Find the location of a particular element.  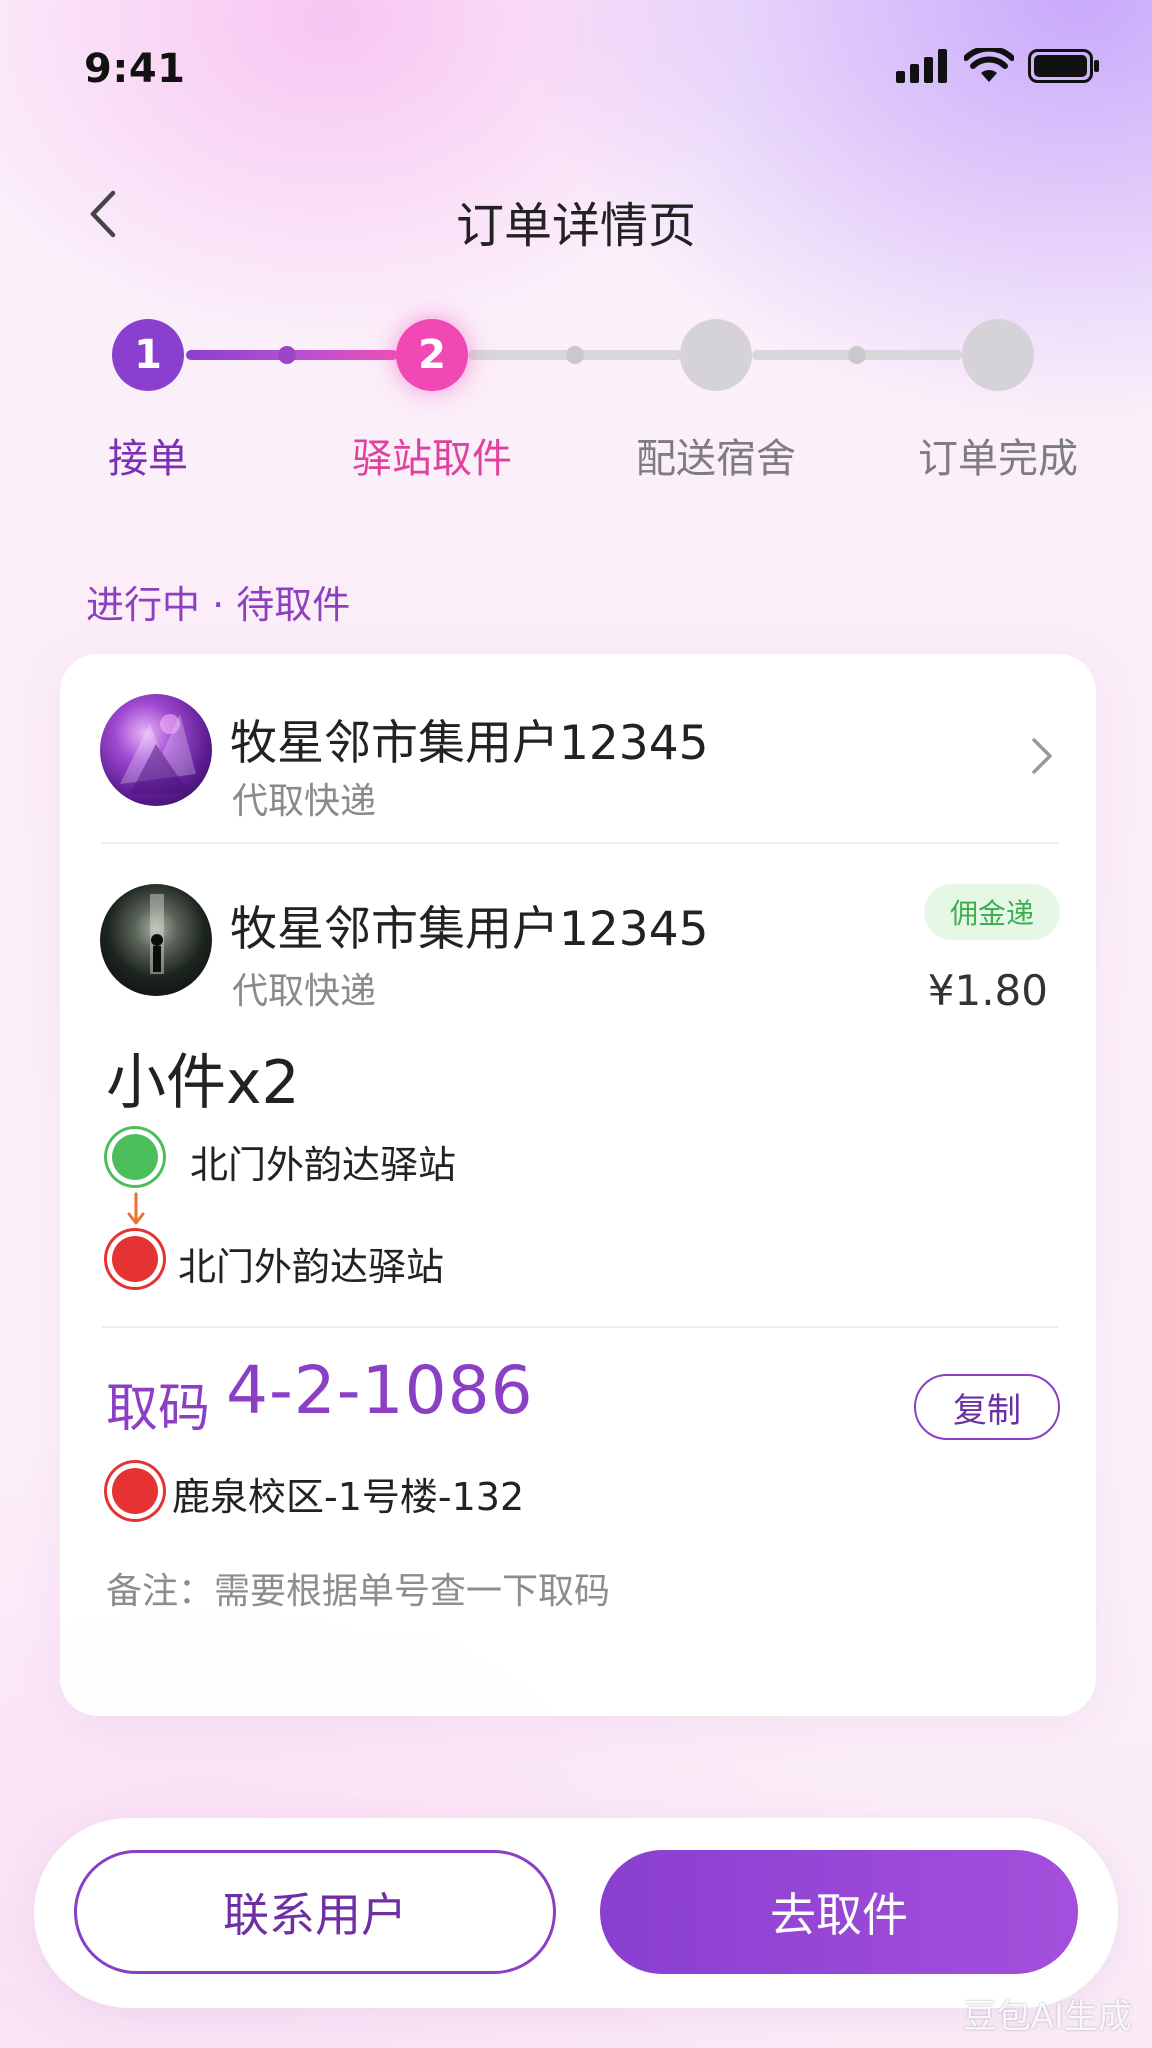

order-progress-stepper: 1 2 接单 驿站取件 配送宿舍 订单完成 is located at coordinates (576, 401).